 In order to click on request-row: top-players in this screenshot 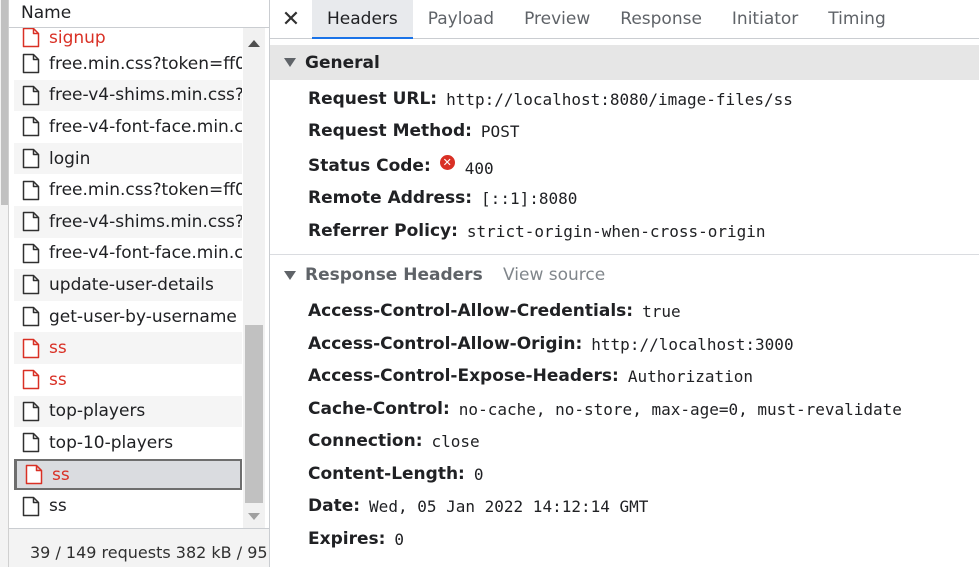, I will do `click(128, 411)`.